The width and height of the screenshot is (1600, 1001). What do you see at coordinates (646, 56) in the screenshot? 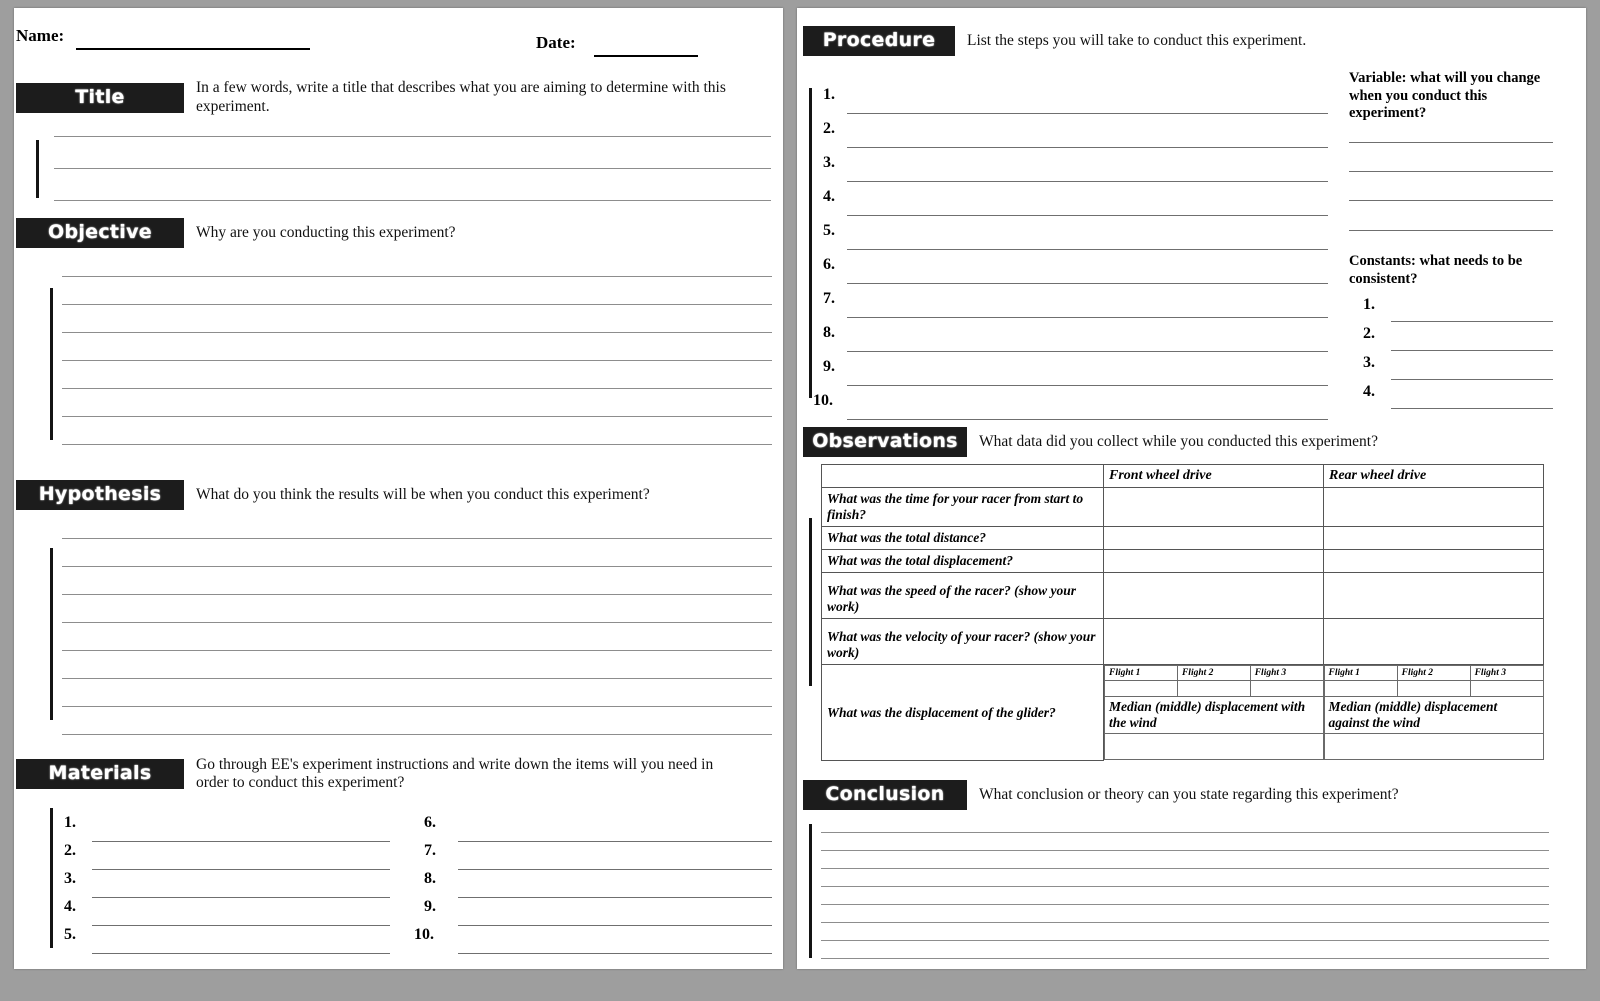
I see `date-input-rule` at bounding box center [646, 56].